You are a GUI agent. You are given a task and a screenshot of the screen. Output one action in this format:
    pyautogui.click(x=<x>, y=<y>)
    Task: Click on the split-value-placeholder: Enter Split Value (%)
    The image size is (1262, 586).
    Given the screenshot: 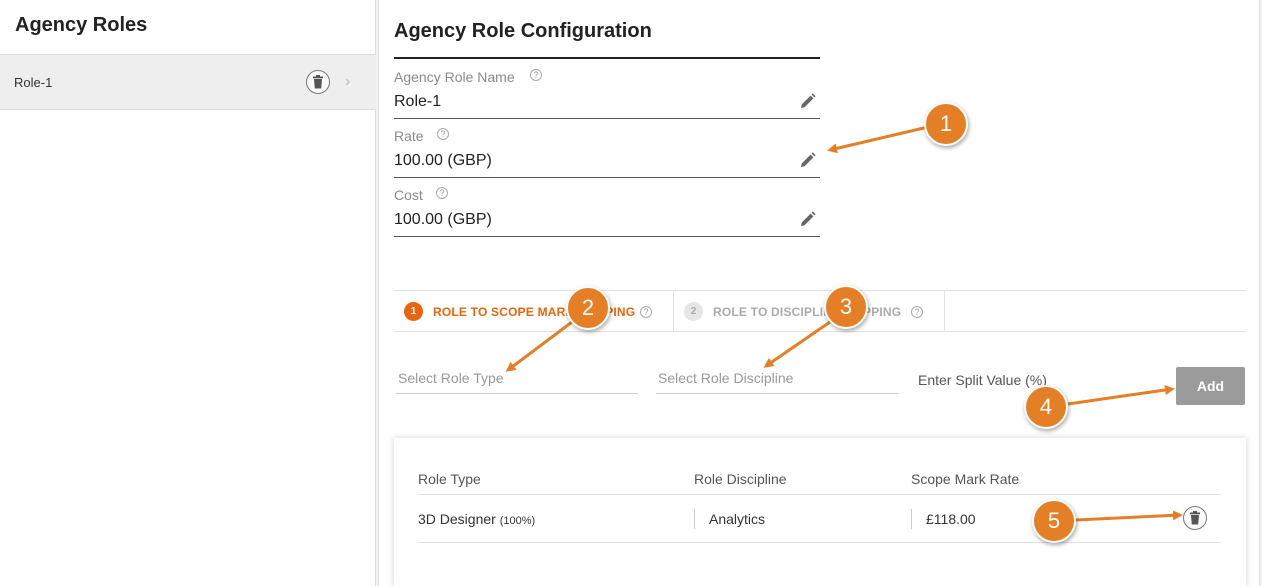 What is the action you would take?
    pyautogui.click(x=982, y=380)
    